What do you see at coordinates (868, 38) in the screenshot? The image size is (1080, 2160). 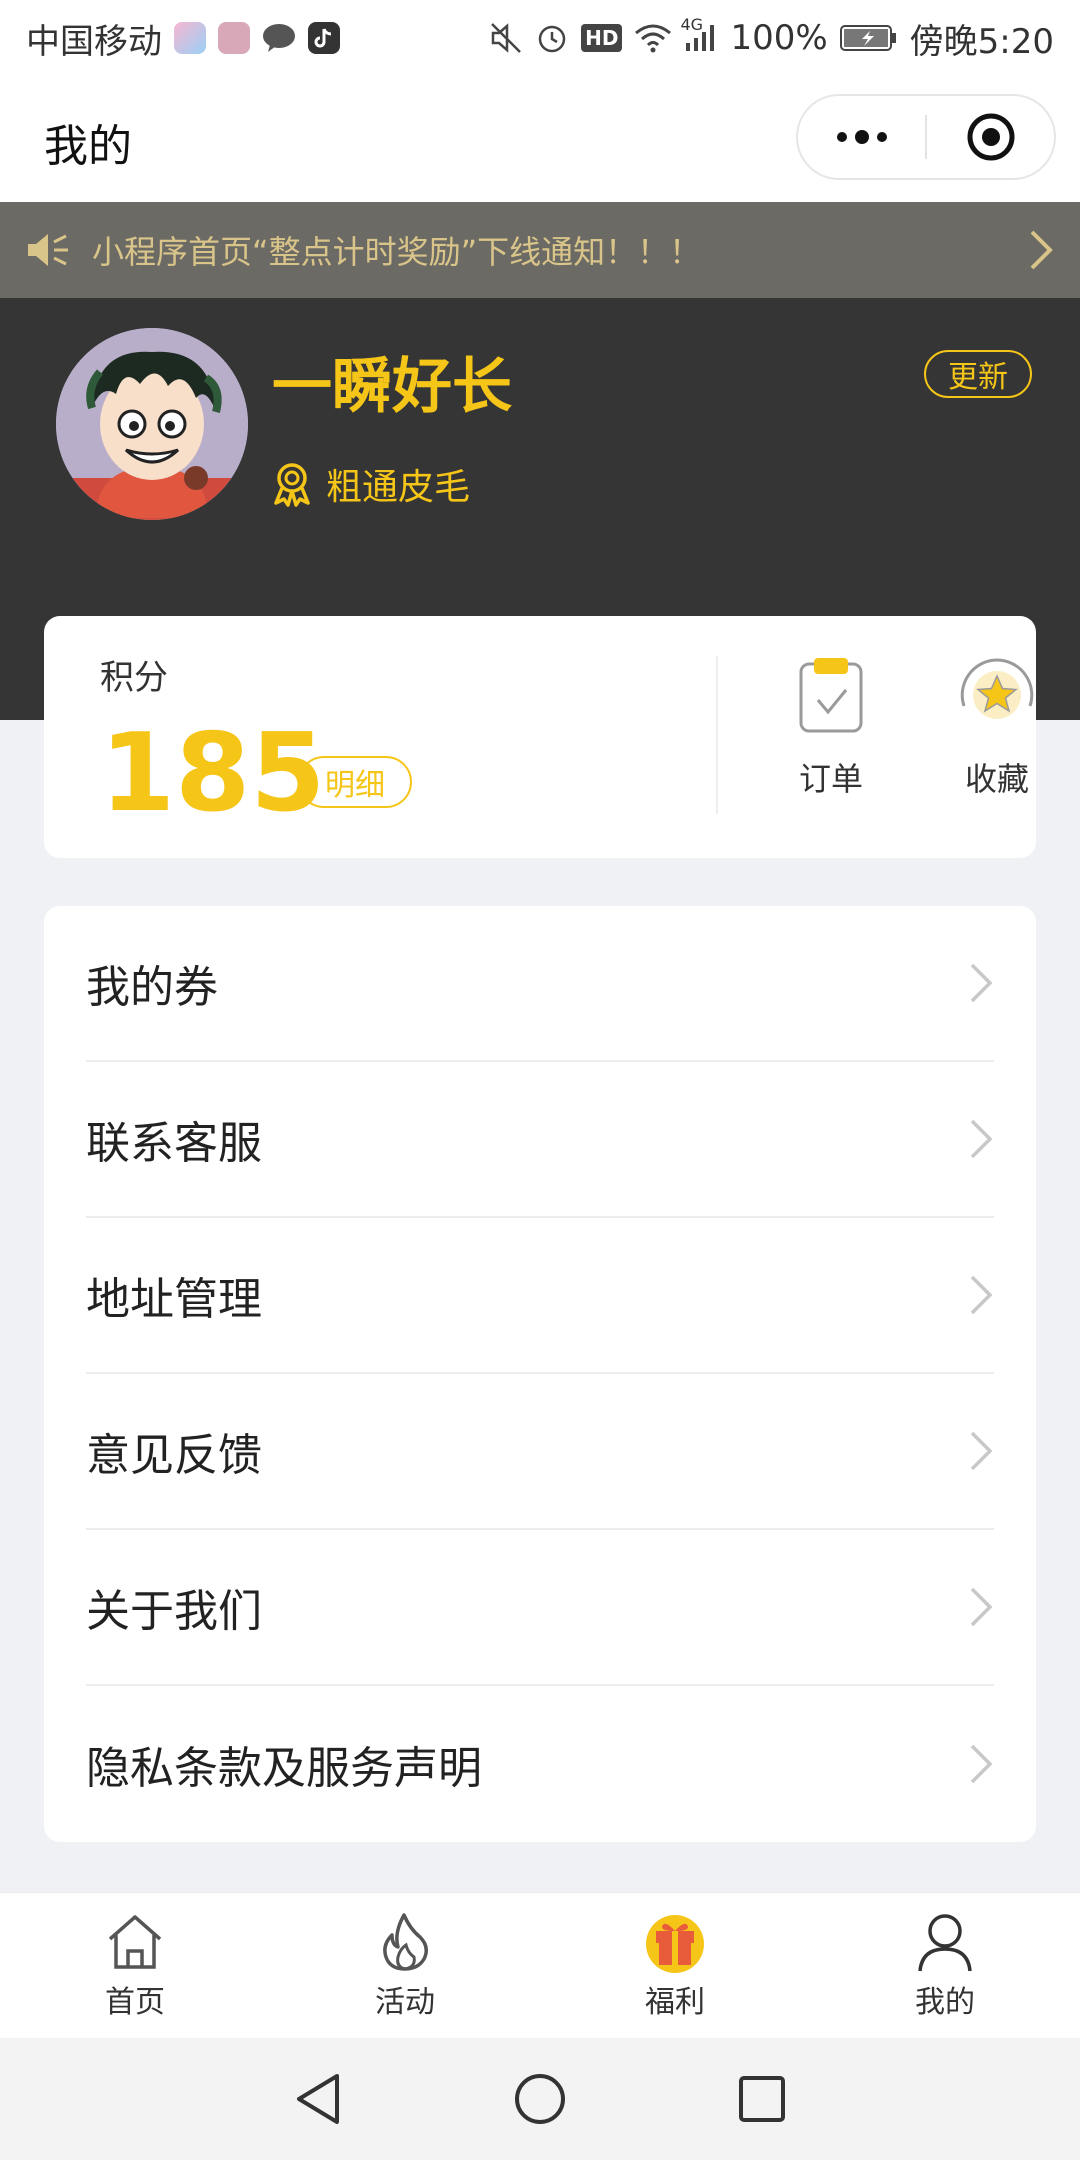 I see `battery-icon` at bounding box center [868, 38].